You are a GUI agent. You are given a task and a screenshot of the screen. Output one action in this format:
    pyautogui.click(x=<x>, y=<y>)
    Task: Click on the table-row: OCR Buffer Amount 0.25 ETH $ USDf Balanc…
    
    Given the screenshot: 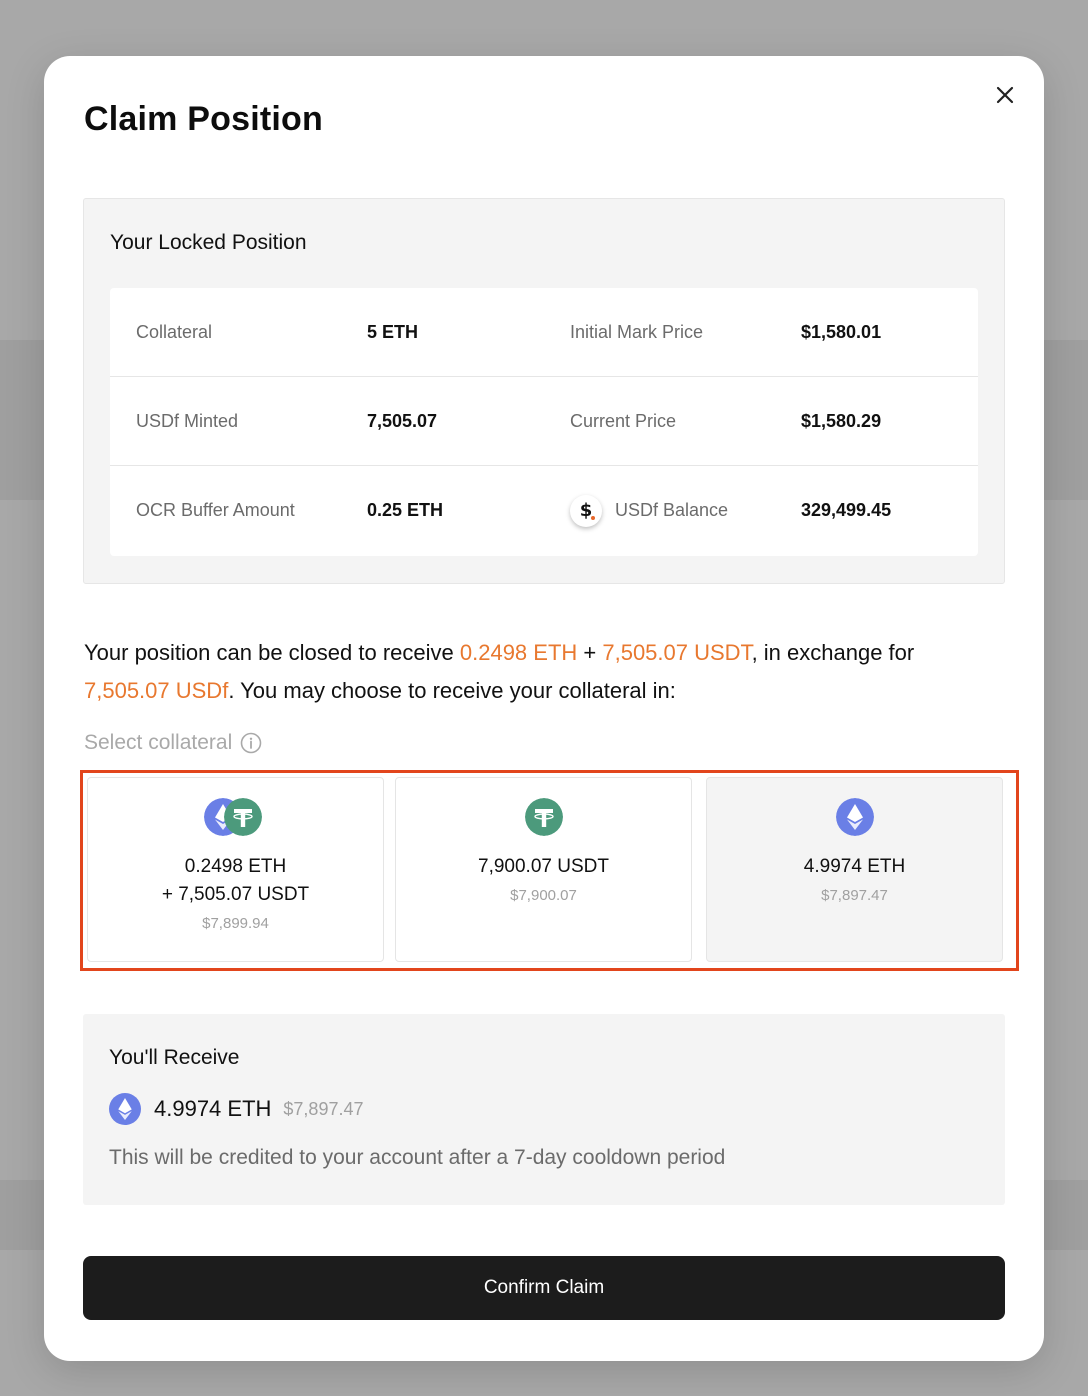 What is the action you would take?
    pyautogui.click(x=544, y=510)
    